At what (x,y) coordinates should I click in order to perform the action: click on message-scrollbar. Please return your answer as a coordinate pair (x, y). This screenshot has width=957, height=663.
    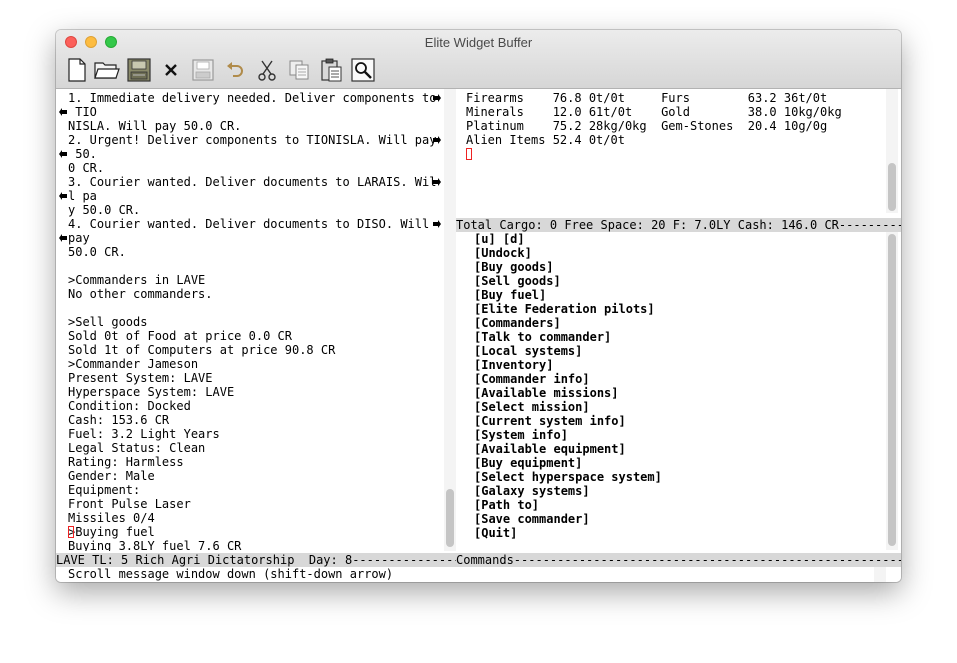
    Looking at the image, I should click on (450, 320).